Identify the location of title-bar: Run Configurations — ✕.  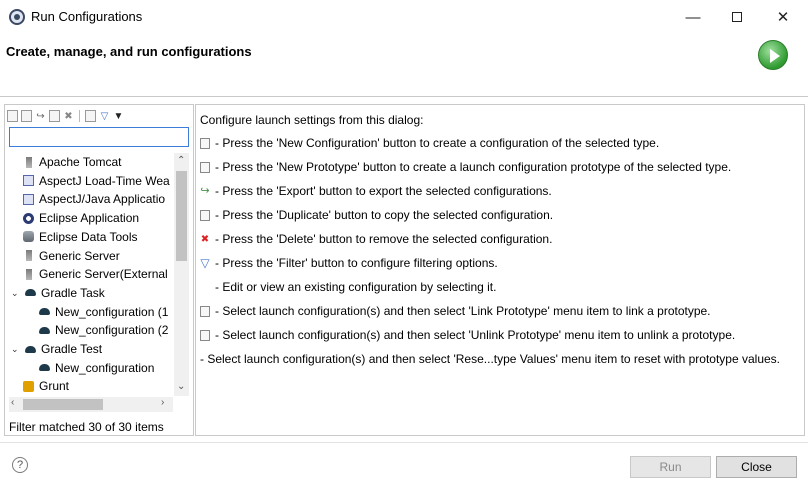
(404, 17).